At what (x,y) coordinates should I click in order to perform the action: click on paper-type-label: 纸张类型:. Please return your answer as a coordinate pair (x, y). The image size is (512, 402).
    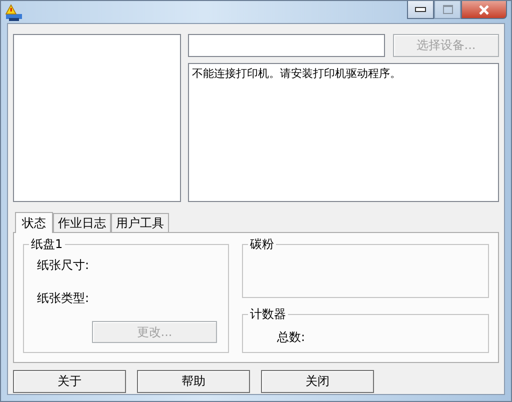
    Looking at the image, I should click on (63, 298).